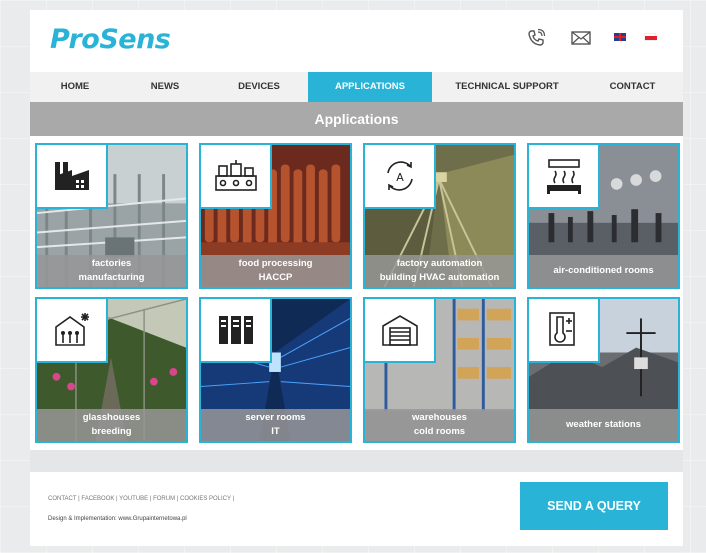 This screenshot has height=553, width=706. Describe the element at coordinates (259, 87) in the screenshot. I see `nav-devices: DEVICES` at that location.